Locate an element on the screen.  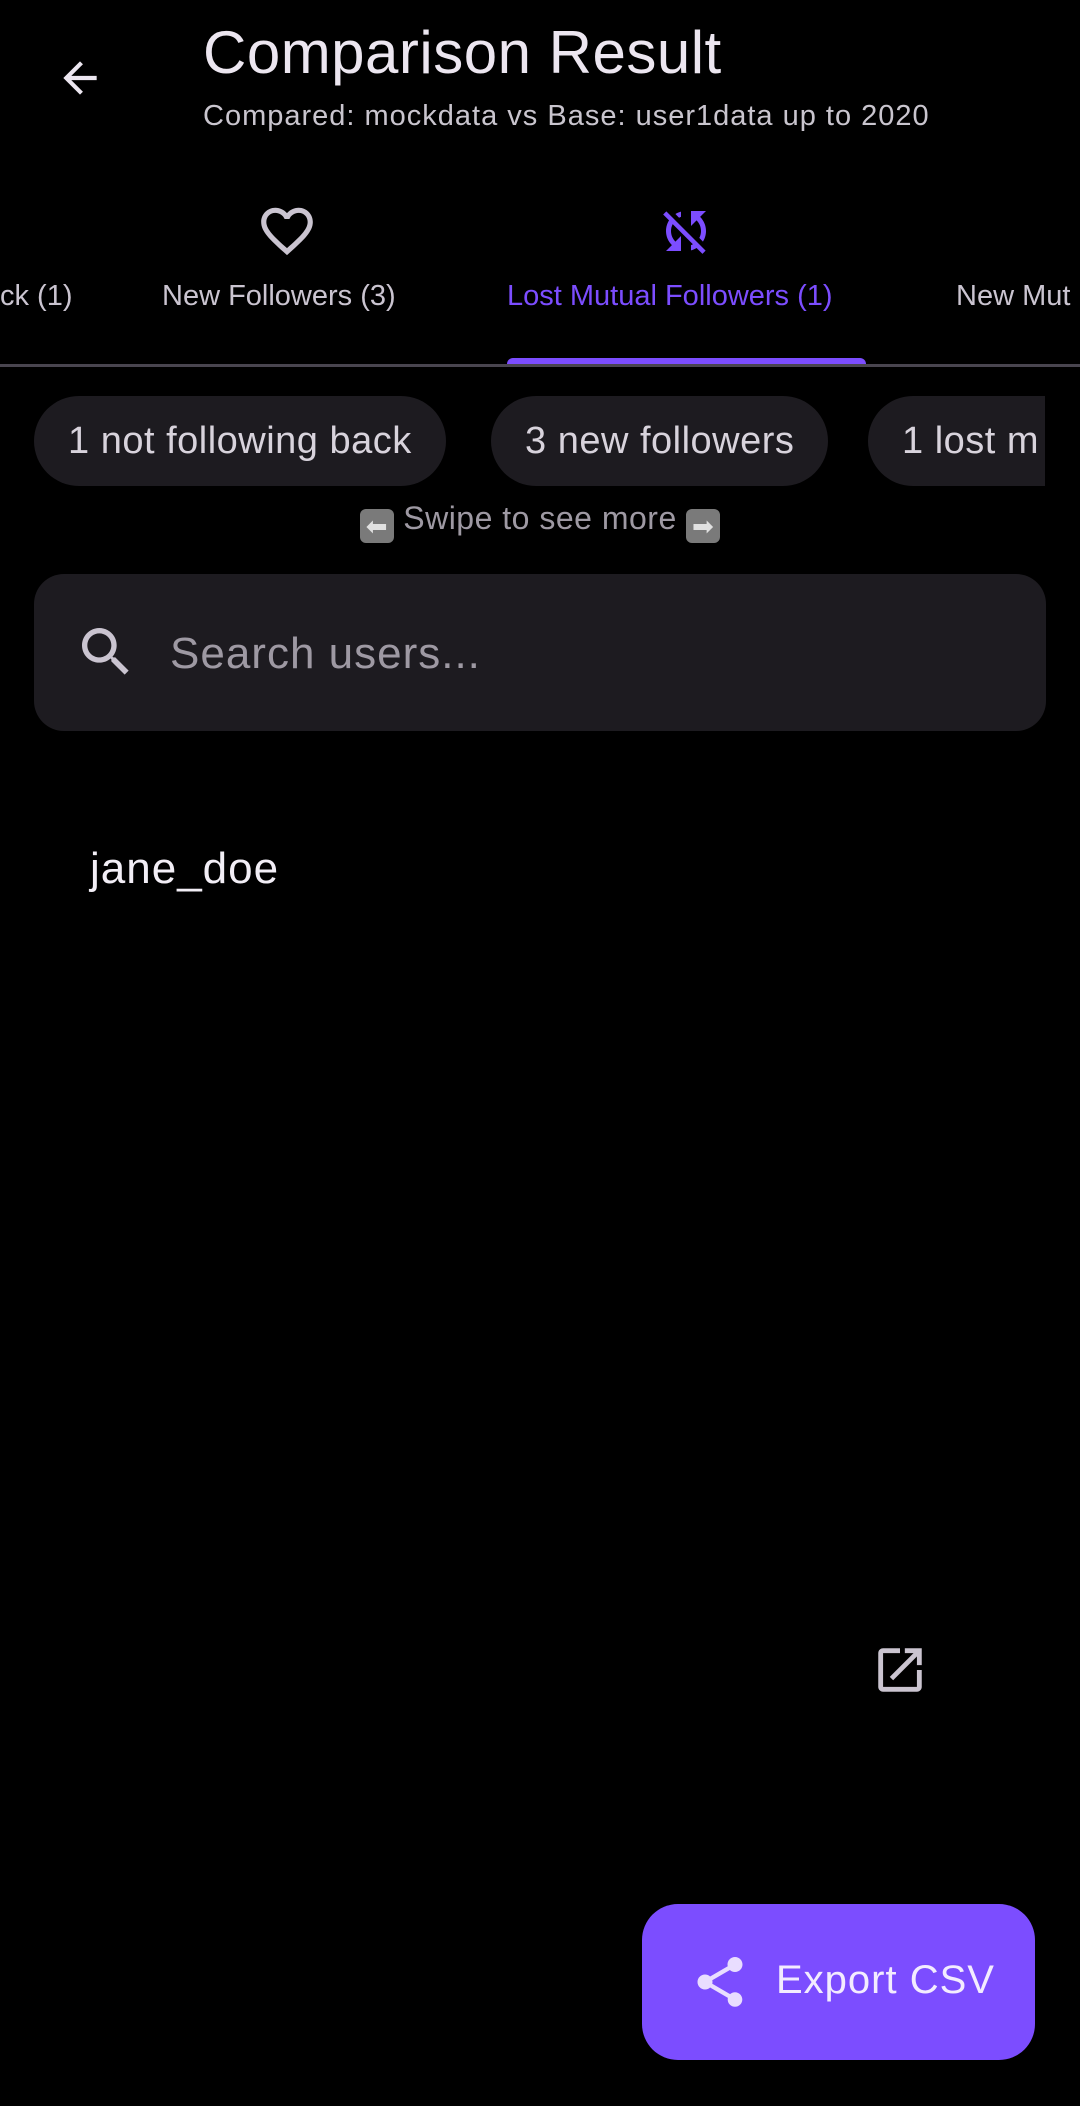
swipe-hint-text: Swipe to see more is located at coordinates (540, 518).